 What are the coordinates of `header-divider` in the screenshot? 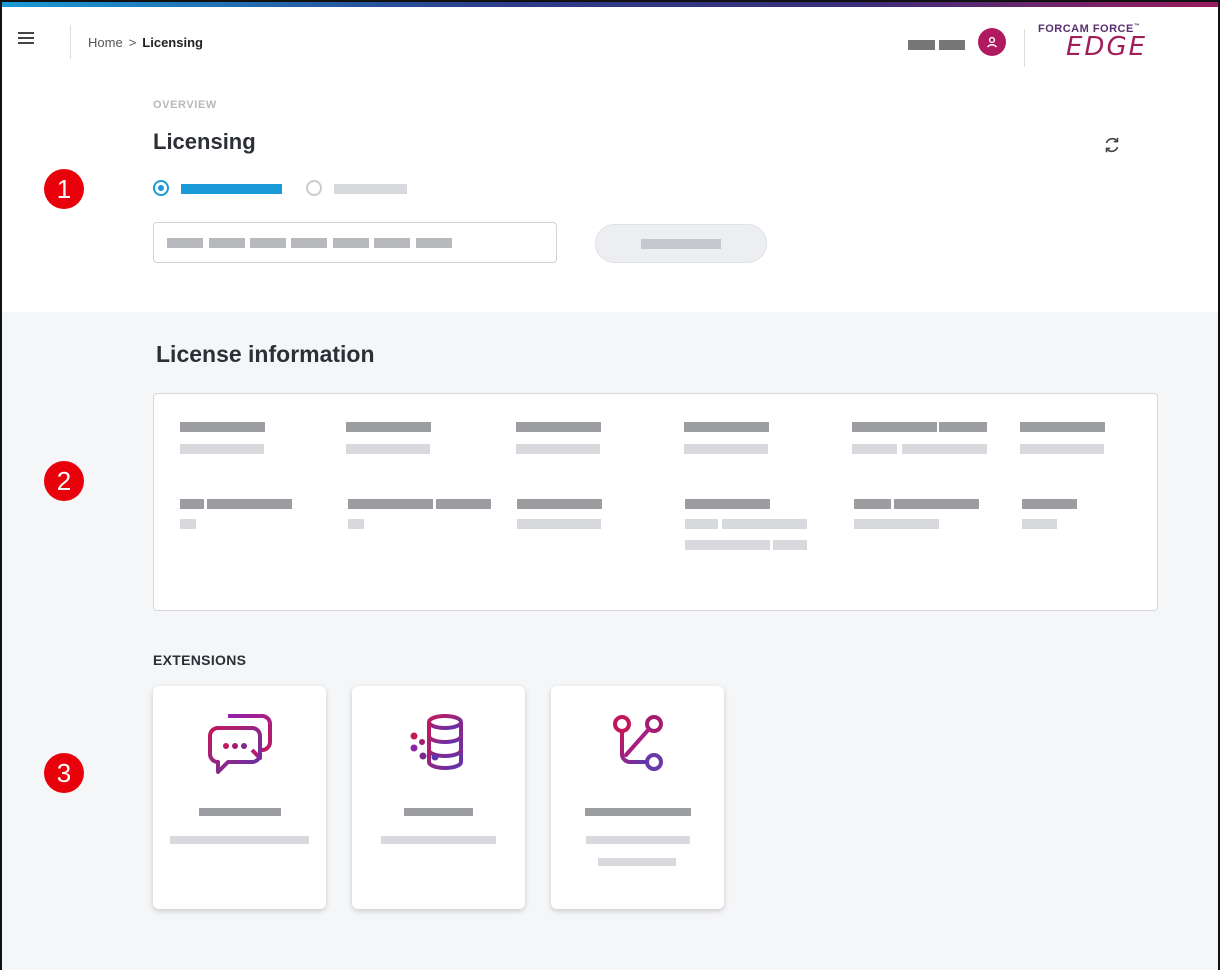 It's located at (70, 42).